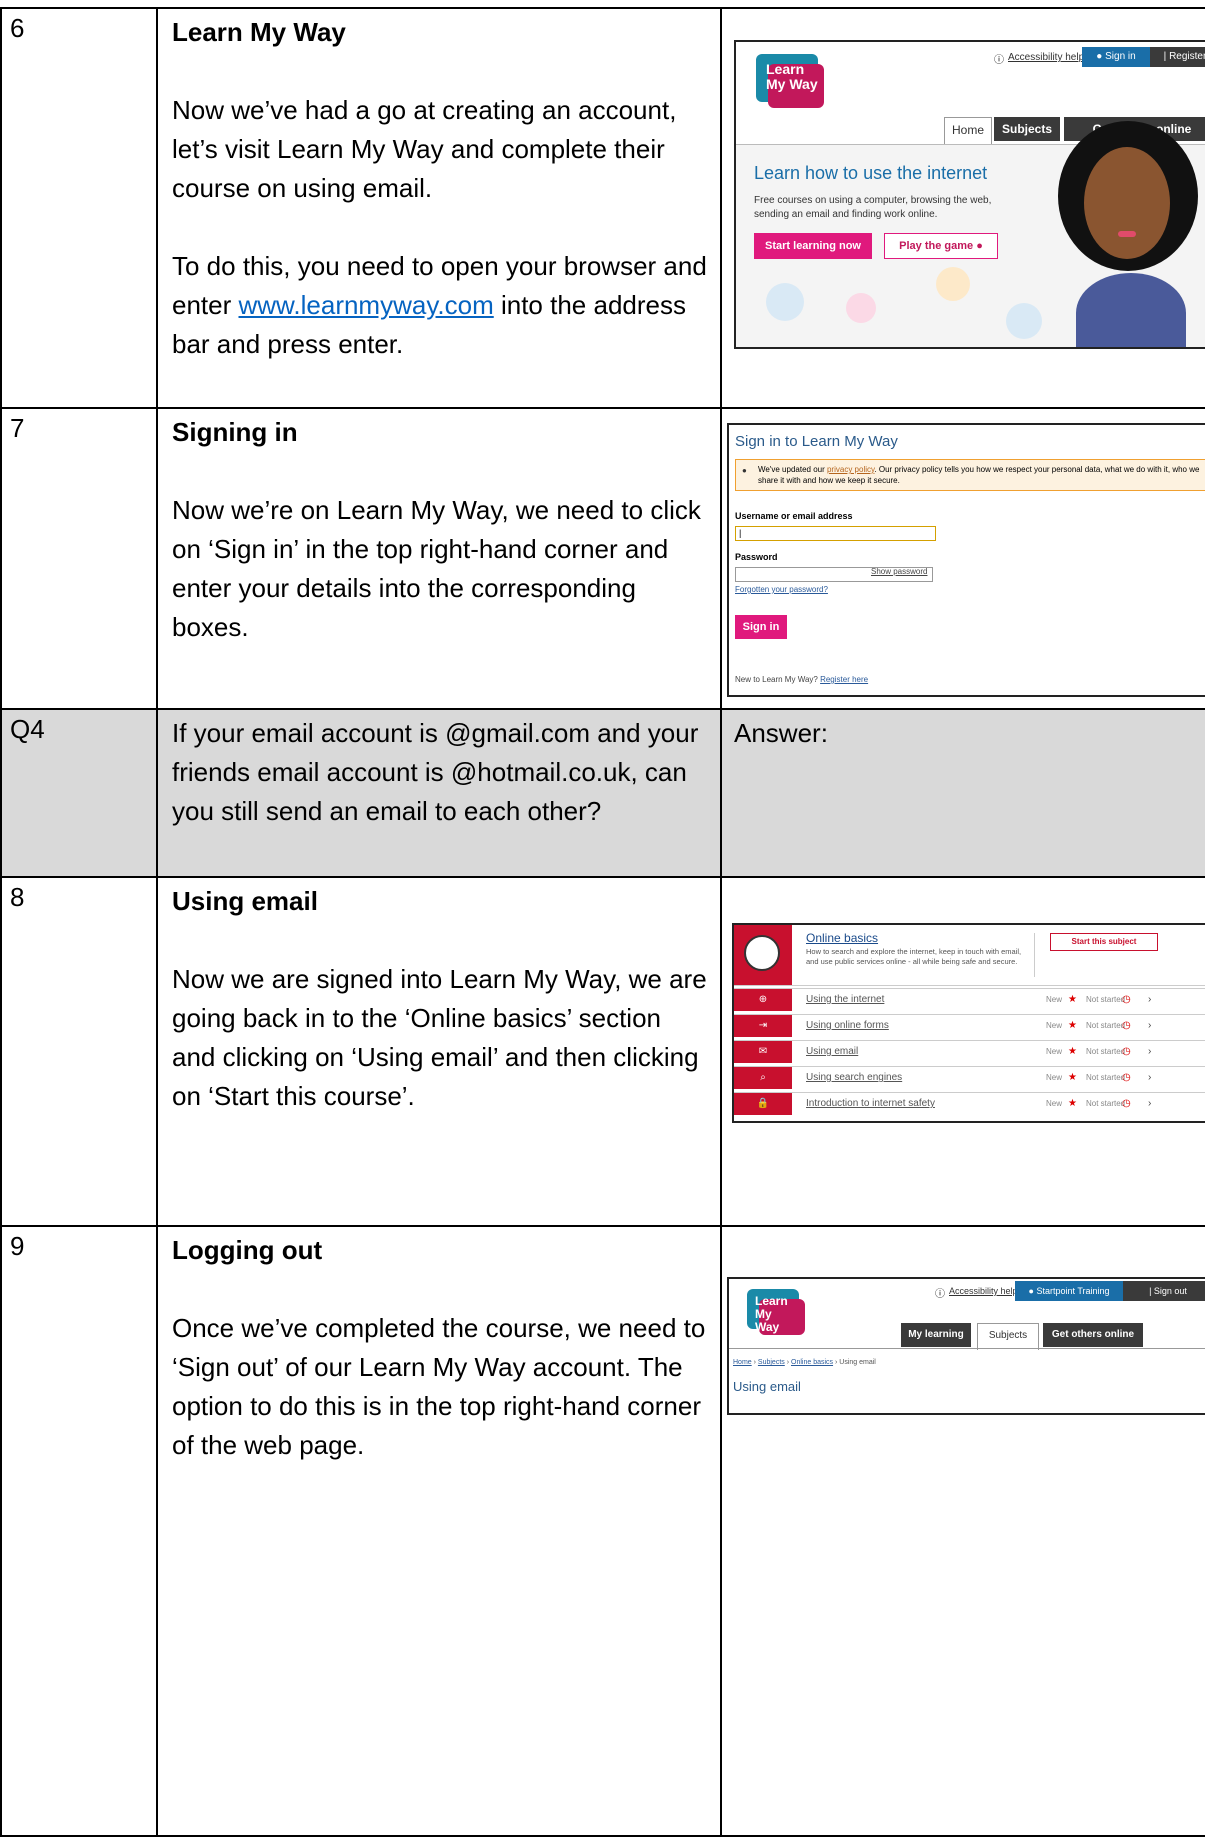 This screenshot has width=1205, height=1839. I want to click on play-game-label: Play the game, so click(936, 246).